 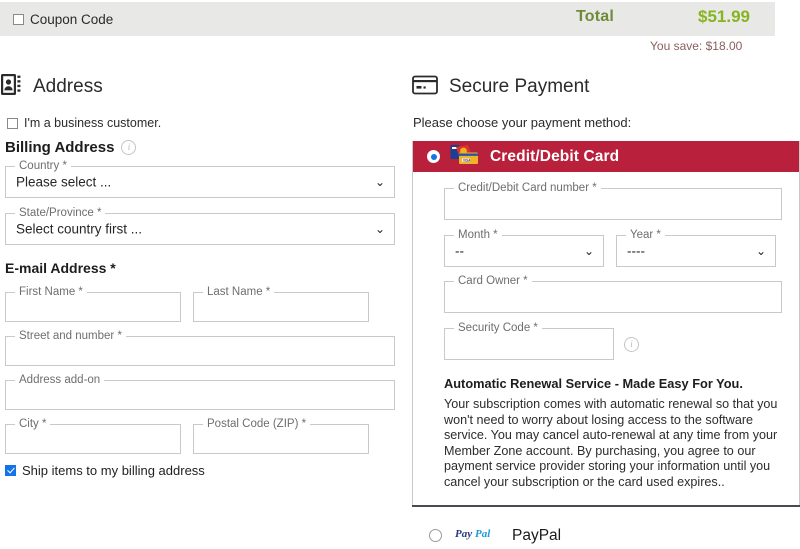 What do you see at coordinates (613, 201) in the screenshot?
I see `card-number-input: Credit/Debit Card number *` at bounding box center [613, 201].